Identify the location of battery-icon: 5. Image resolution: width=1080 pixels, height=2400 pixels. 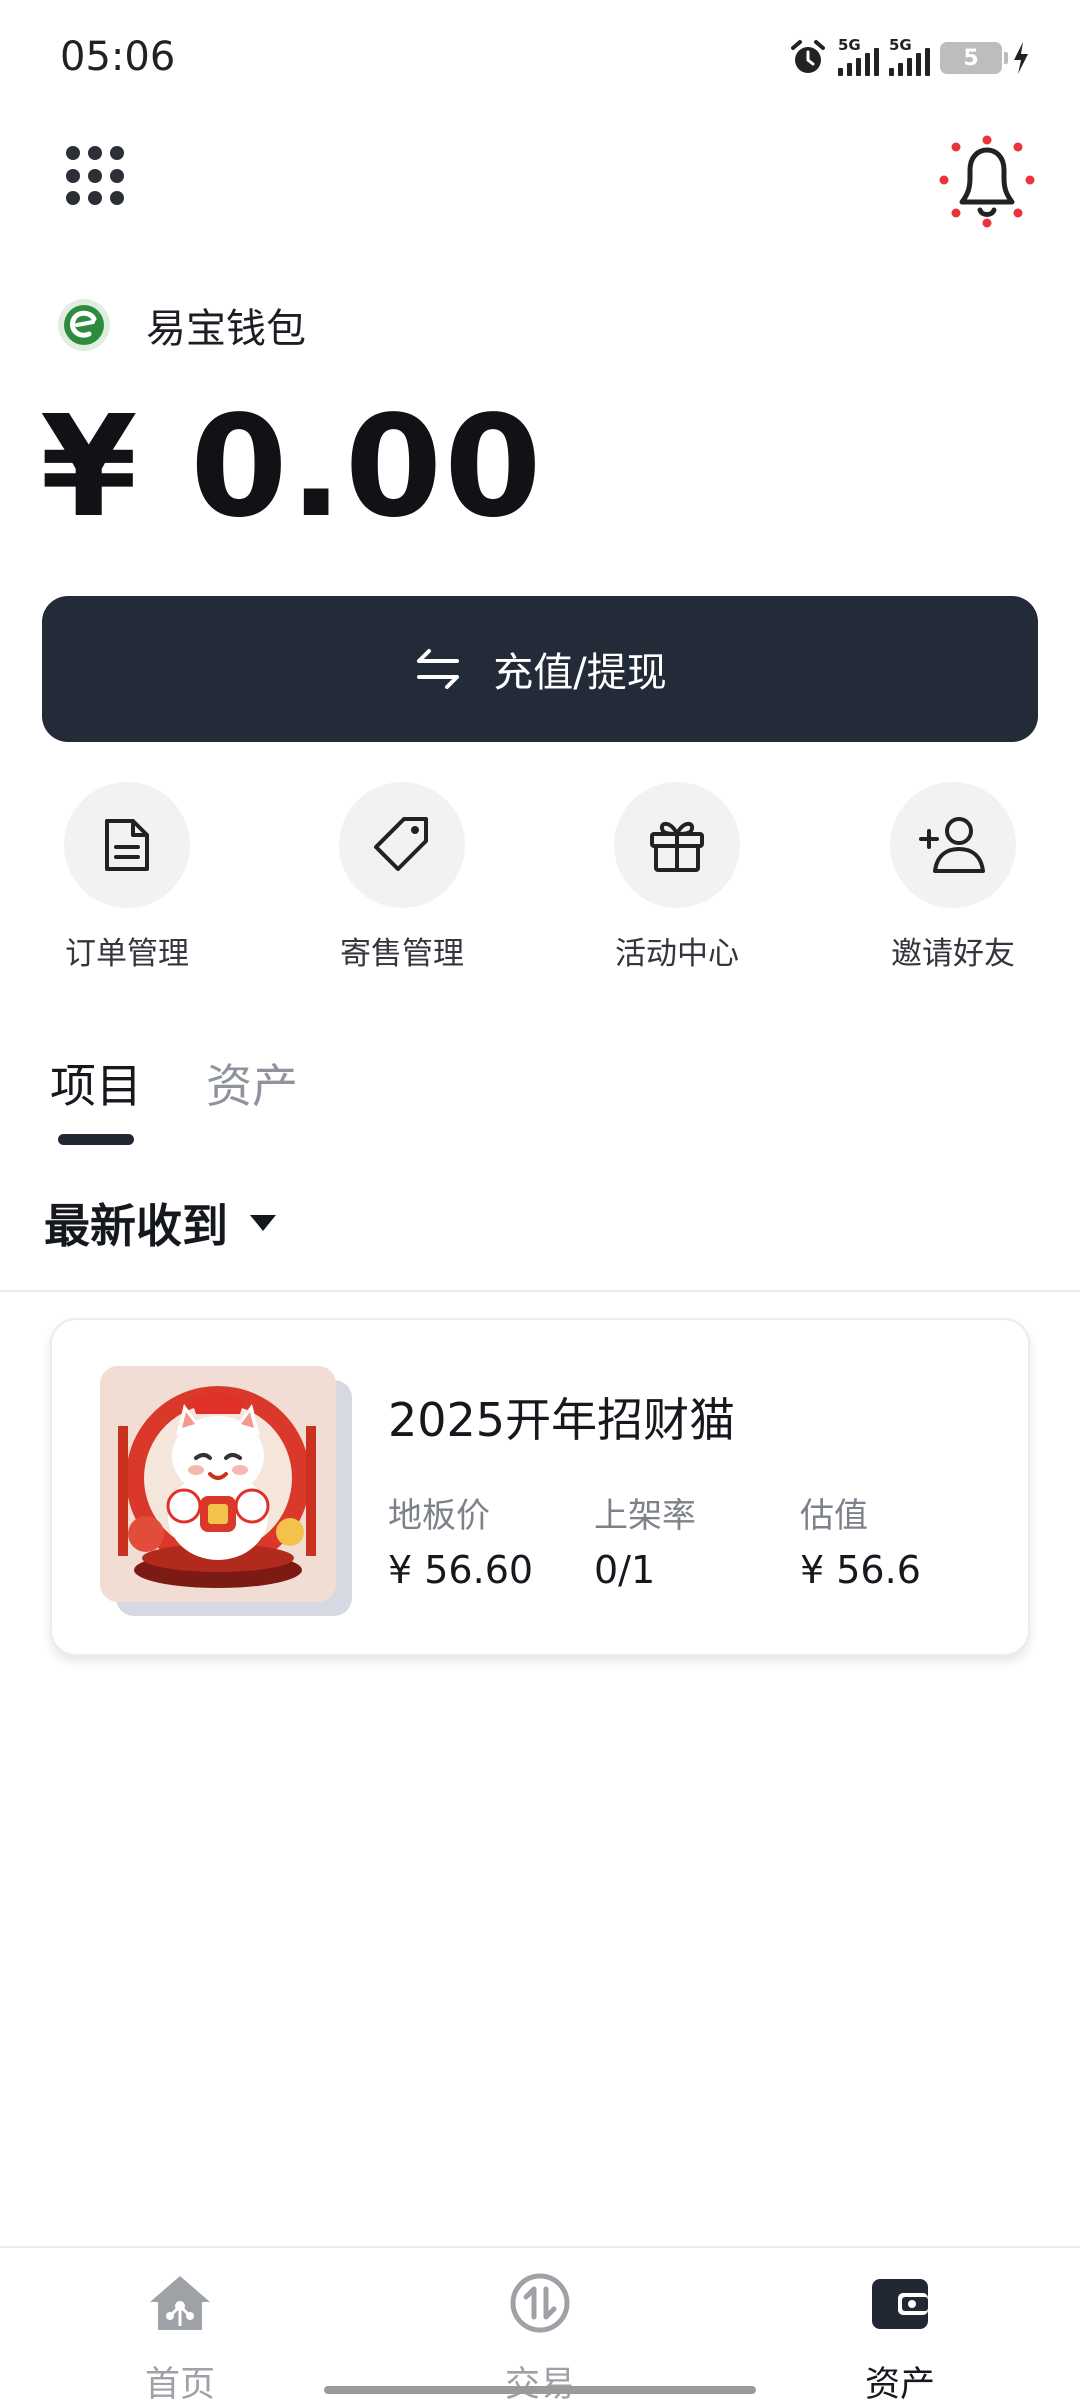
(974, 58).